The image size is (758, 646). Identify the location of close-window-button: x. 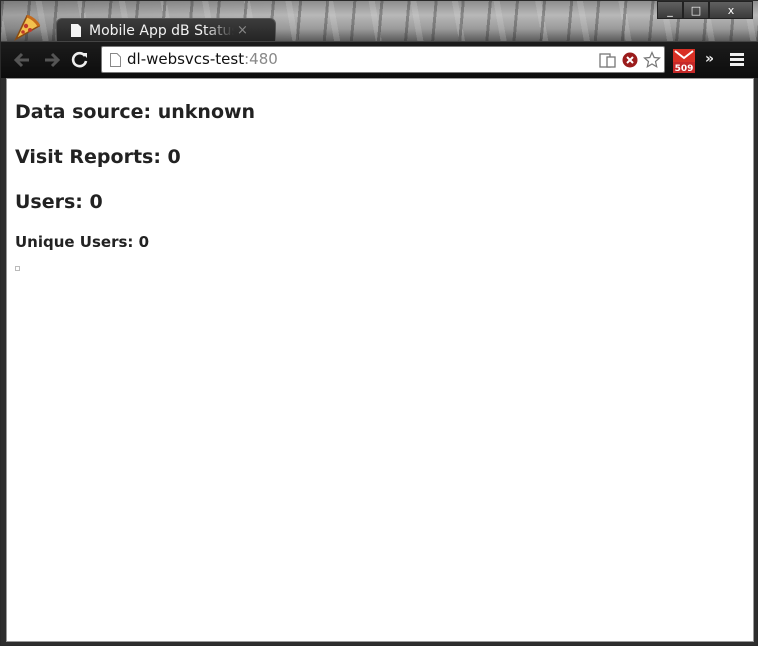
(731, 10).